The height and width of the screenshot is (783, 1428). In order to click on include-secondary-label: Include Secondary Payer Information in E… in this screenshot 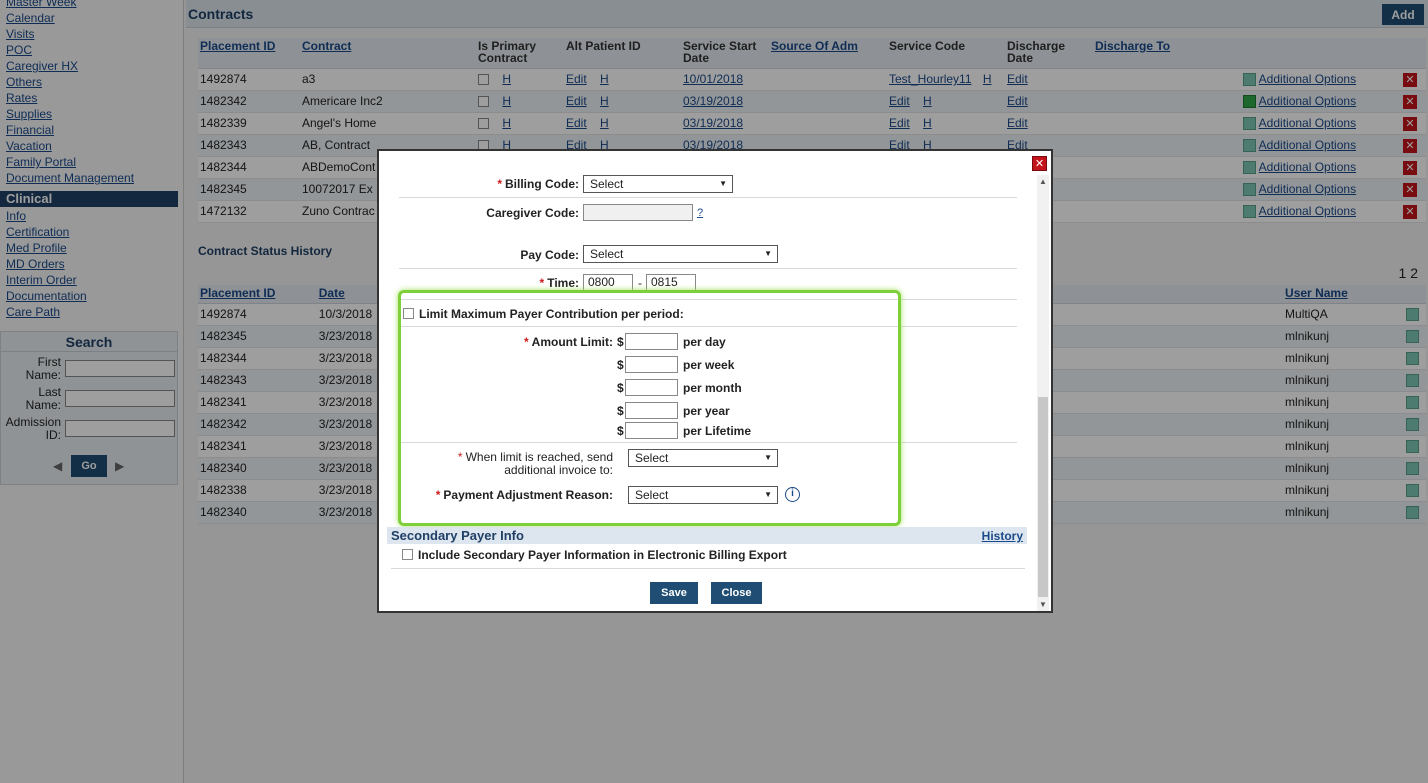, I will do `click(602, 555)`.